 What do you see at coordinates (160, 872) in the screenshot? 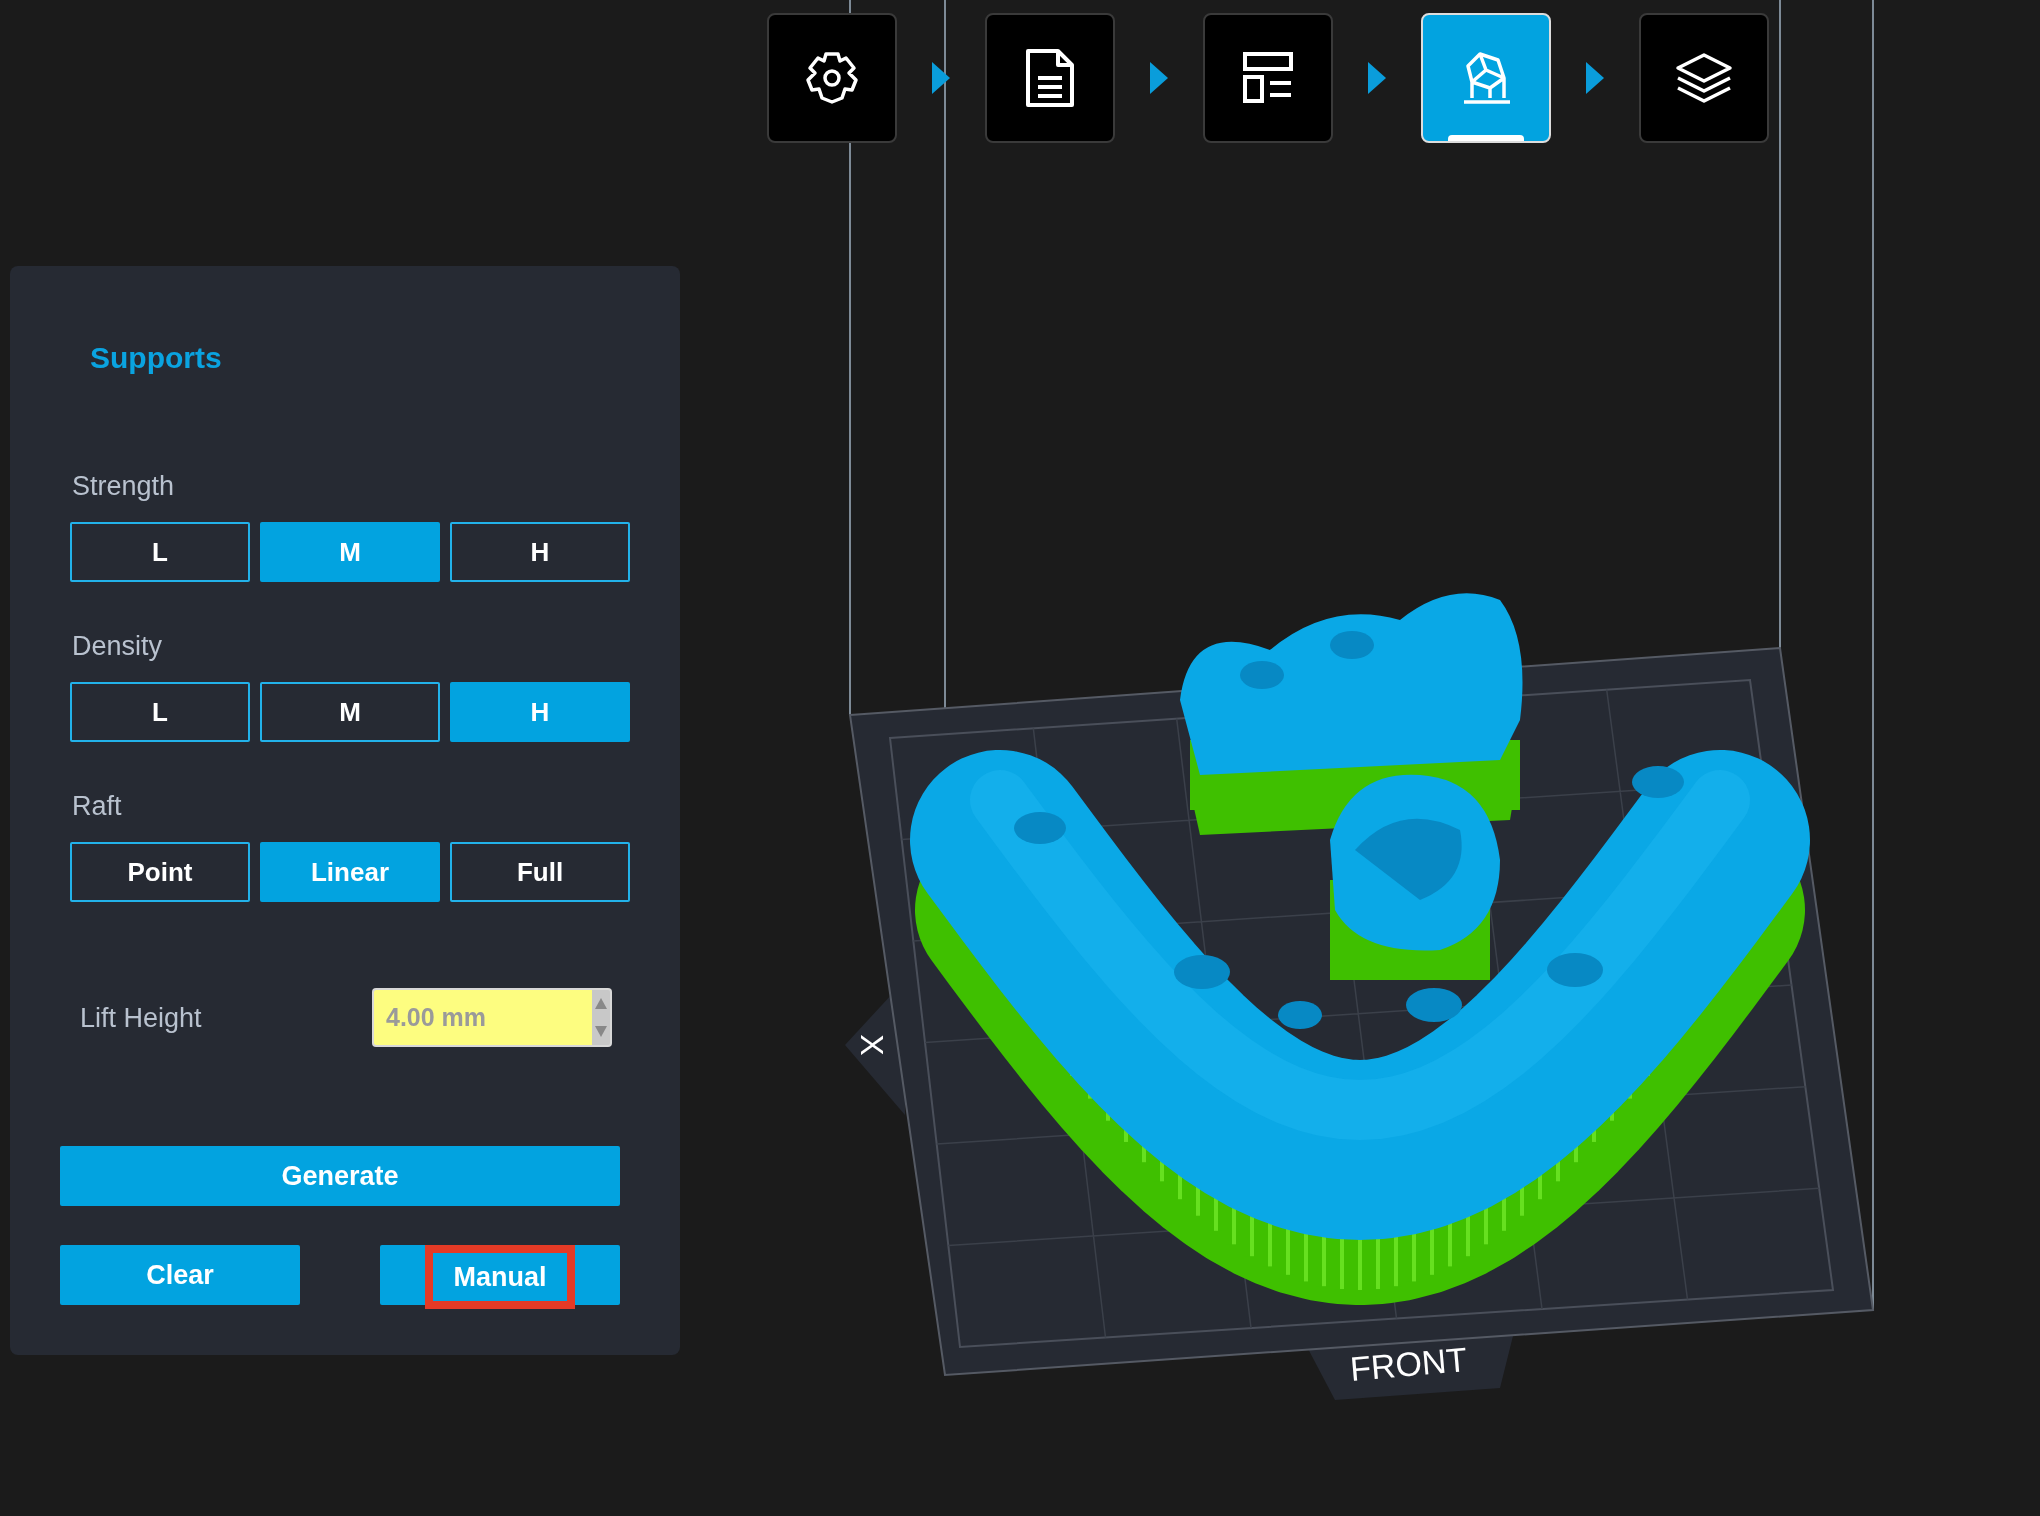
I see `option-button: Point` at bounding box center [160, 872].